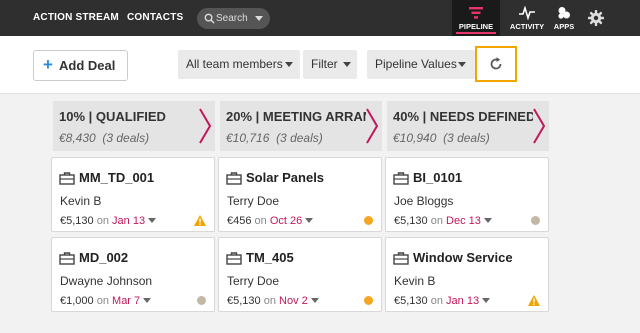 The height and width of the screenshot is (333, 640). What do you see at coordinates (104, 138) in the screenshot?
I see `stage-summary: €8,430 (3 deals)` at bounding box center [104, 138].